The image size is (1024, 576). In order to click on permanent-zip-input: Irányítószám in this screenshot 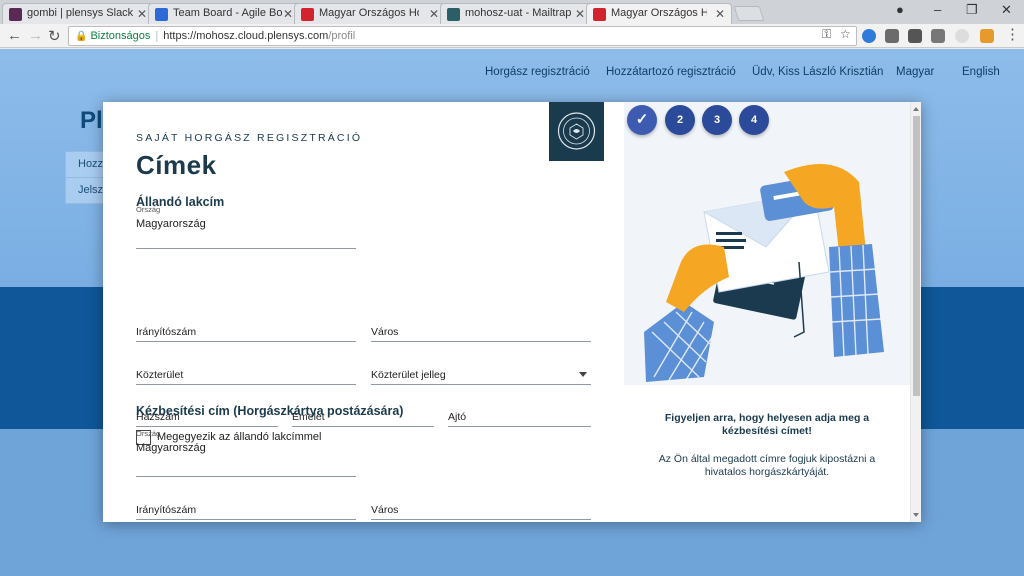, I will do `click(246, 331)`.